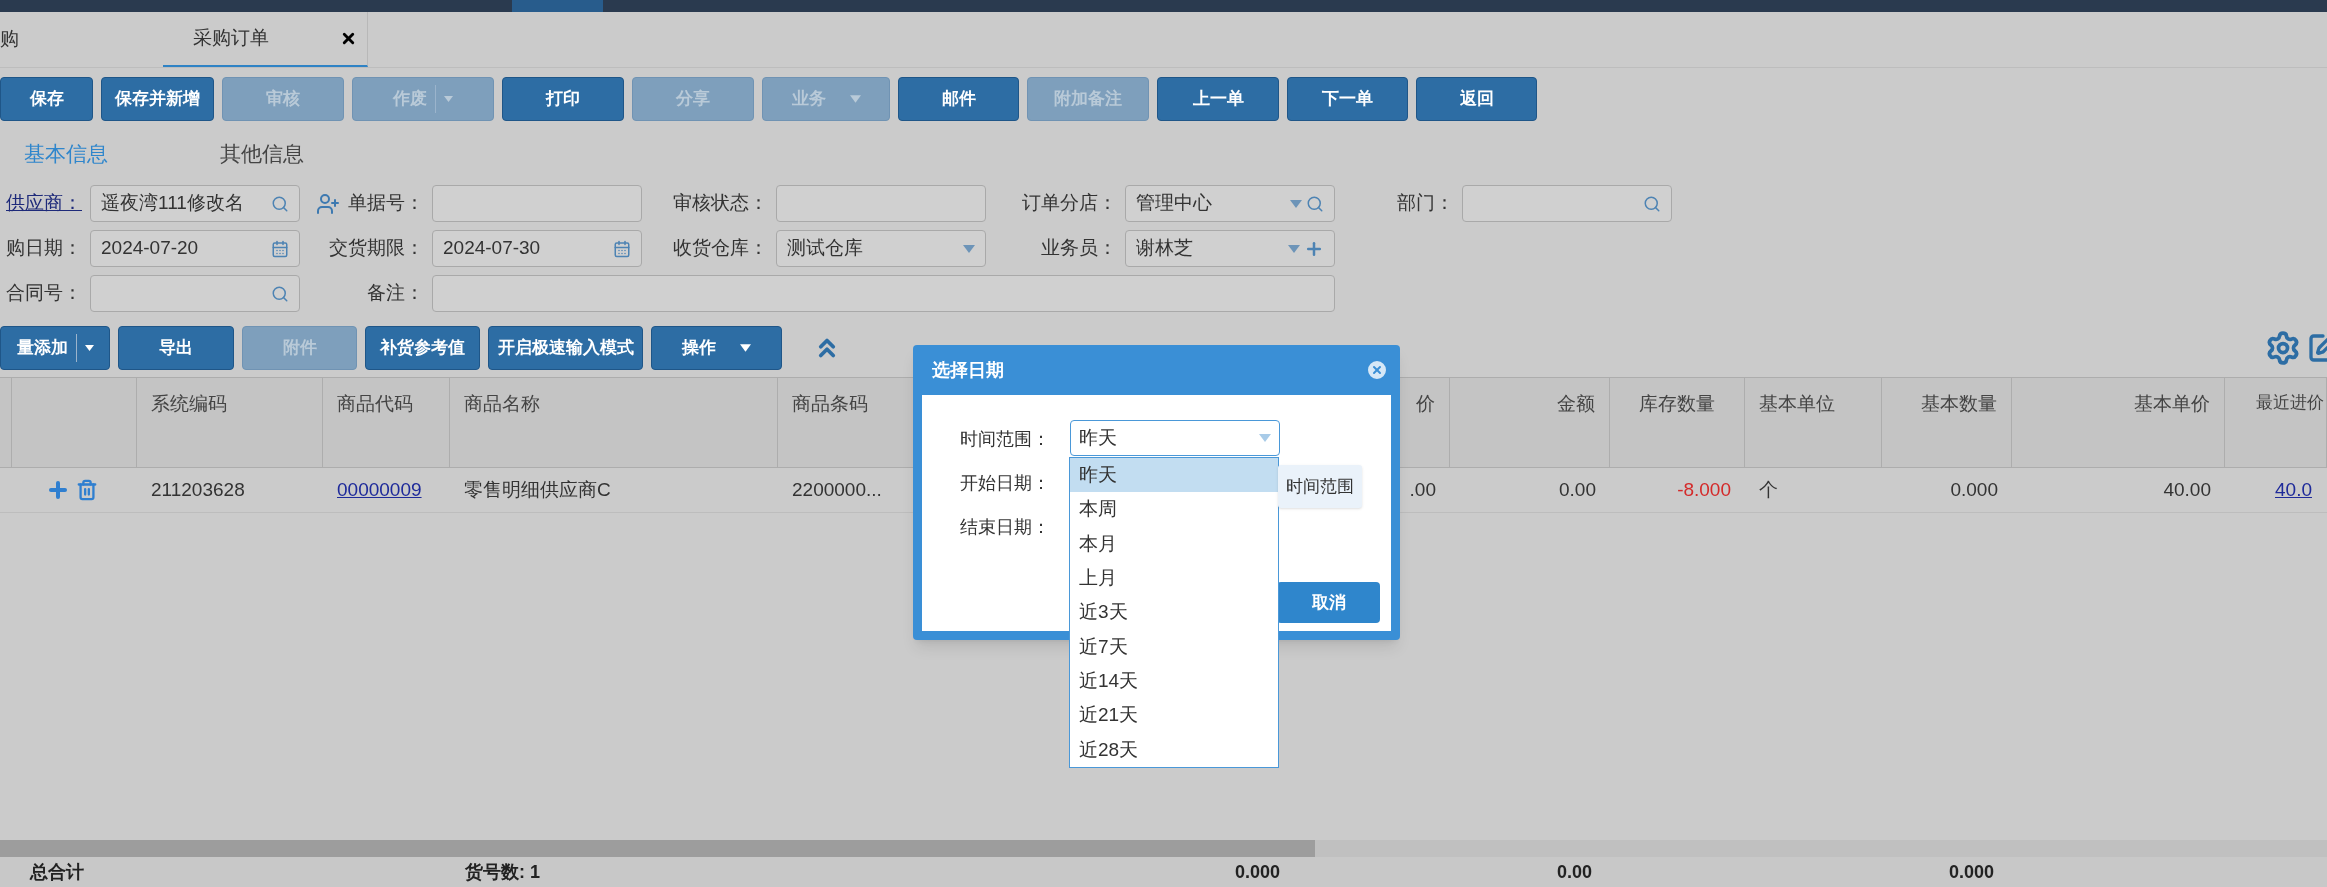  Describe the element at coordinates (537, 248) in the screenshot. I see `input-field: 2024-07-30` at that location.